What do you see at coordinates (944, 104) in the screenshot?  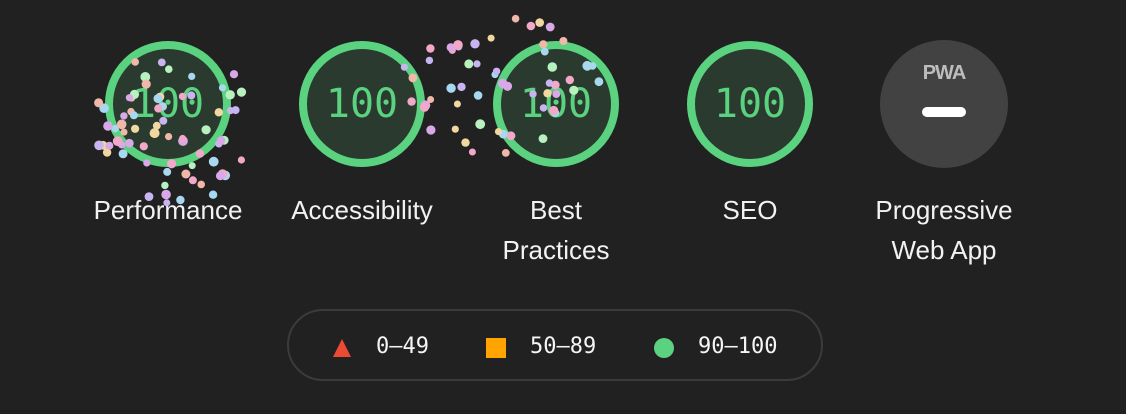 I see `pwa-badge: PWA` at bounding box center [944, 104].